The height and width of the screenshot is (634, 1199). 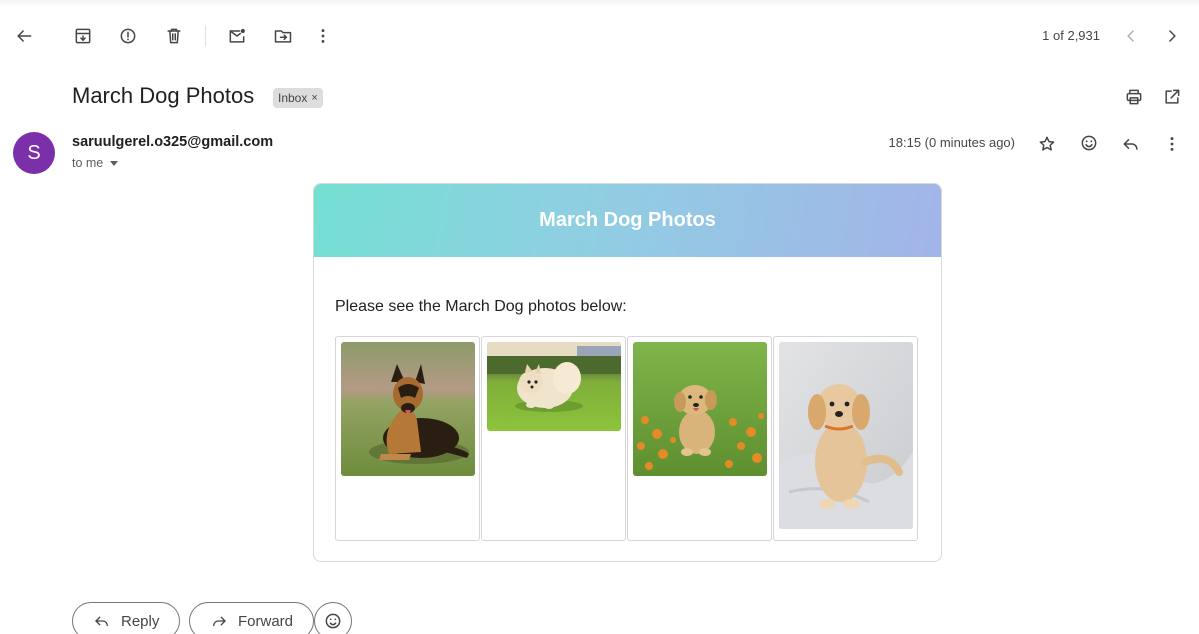 What do you see at coordinates (1172, 97) in the screenshot?
I see `open-in-new-window-icon` at bounding box center [1172, 97].